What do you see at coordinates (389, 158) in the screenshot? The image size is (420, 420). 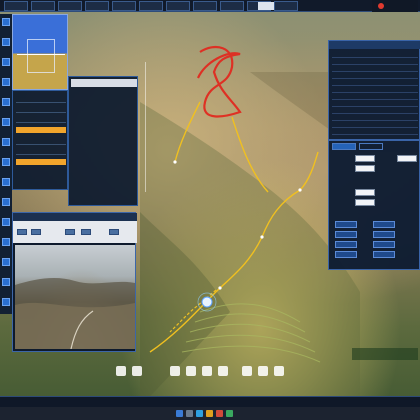 I see `field-label` at bounding box center [389, 158].